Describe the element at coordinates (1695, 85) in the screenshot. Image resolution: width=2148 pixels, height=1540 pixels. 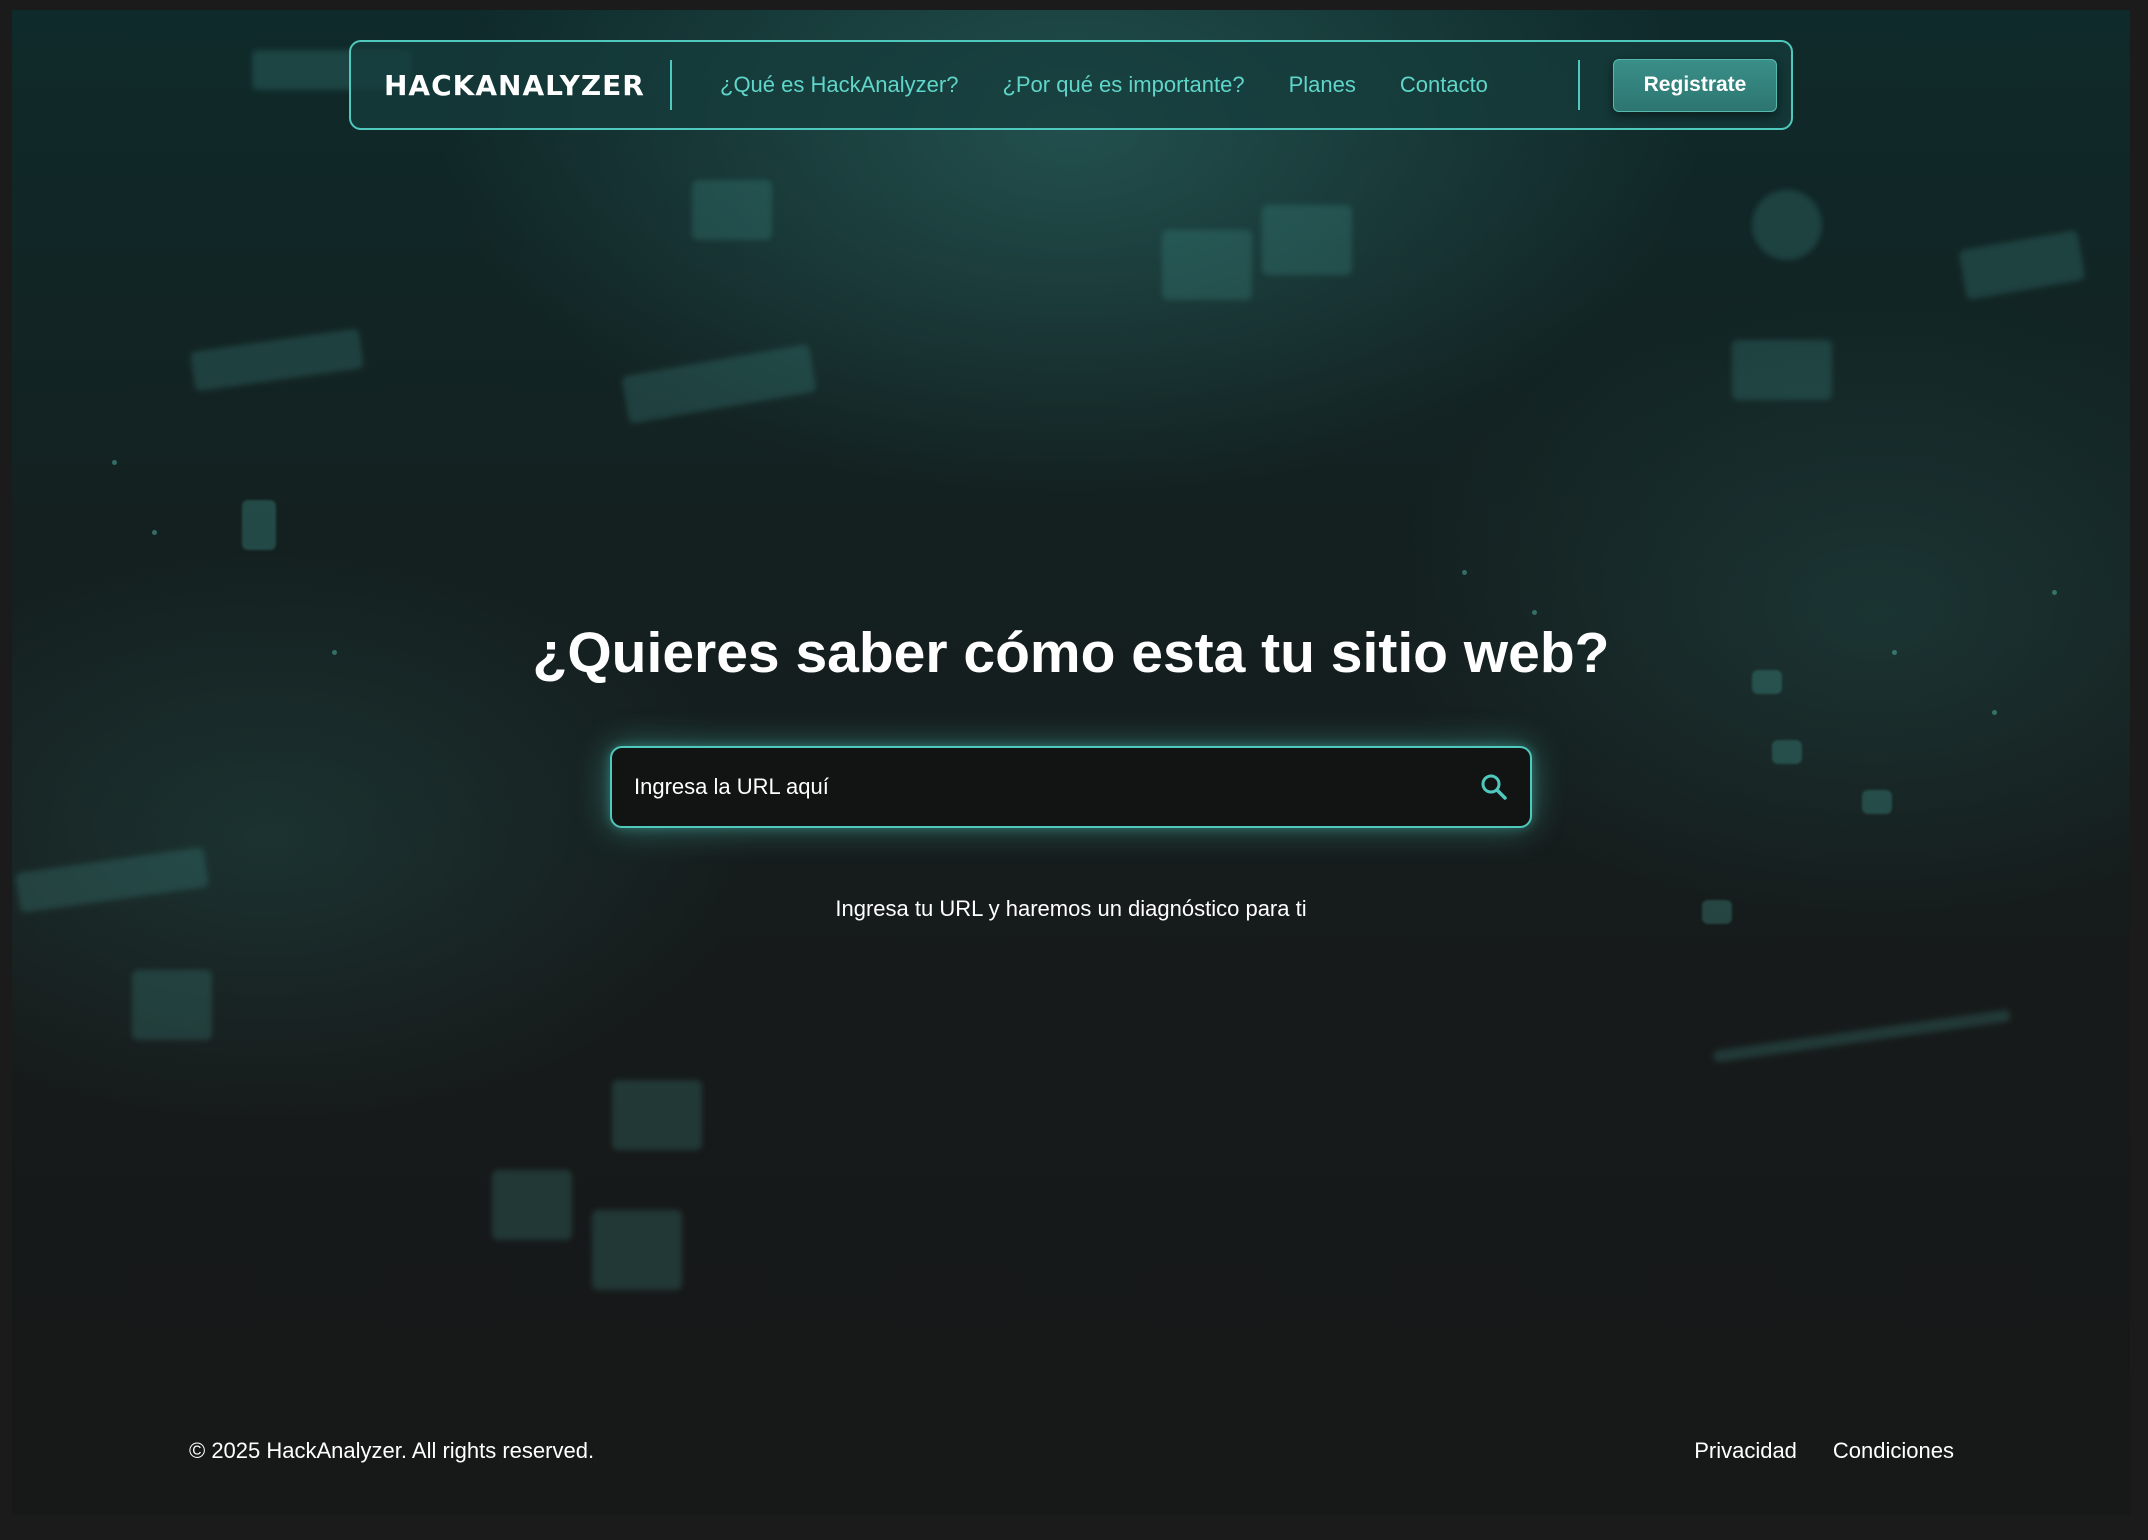
I see `register-button: Registrate` at that location.